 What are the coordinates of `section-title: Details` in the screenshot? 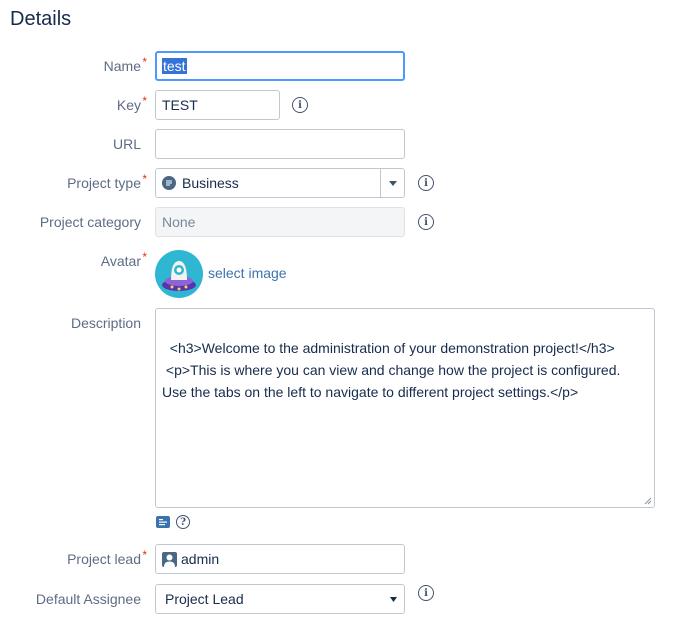 It's located at (41, 19).